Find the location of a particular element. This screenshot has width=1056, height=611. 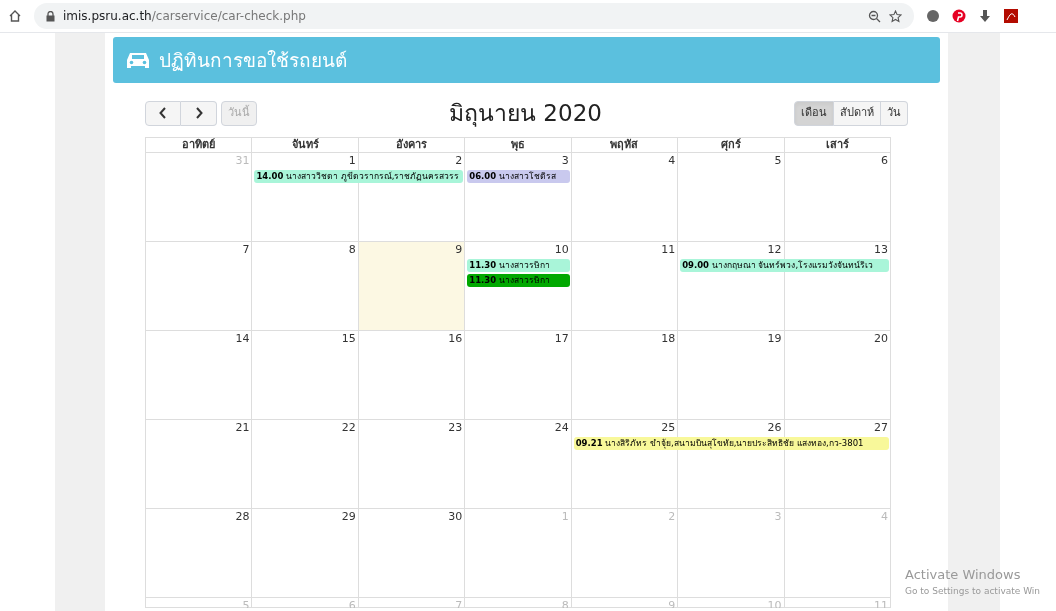

day-number: 12 is located at coordinates (774, 249).